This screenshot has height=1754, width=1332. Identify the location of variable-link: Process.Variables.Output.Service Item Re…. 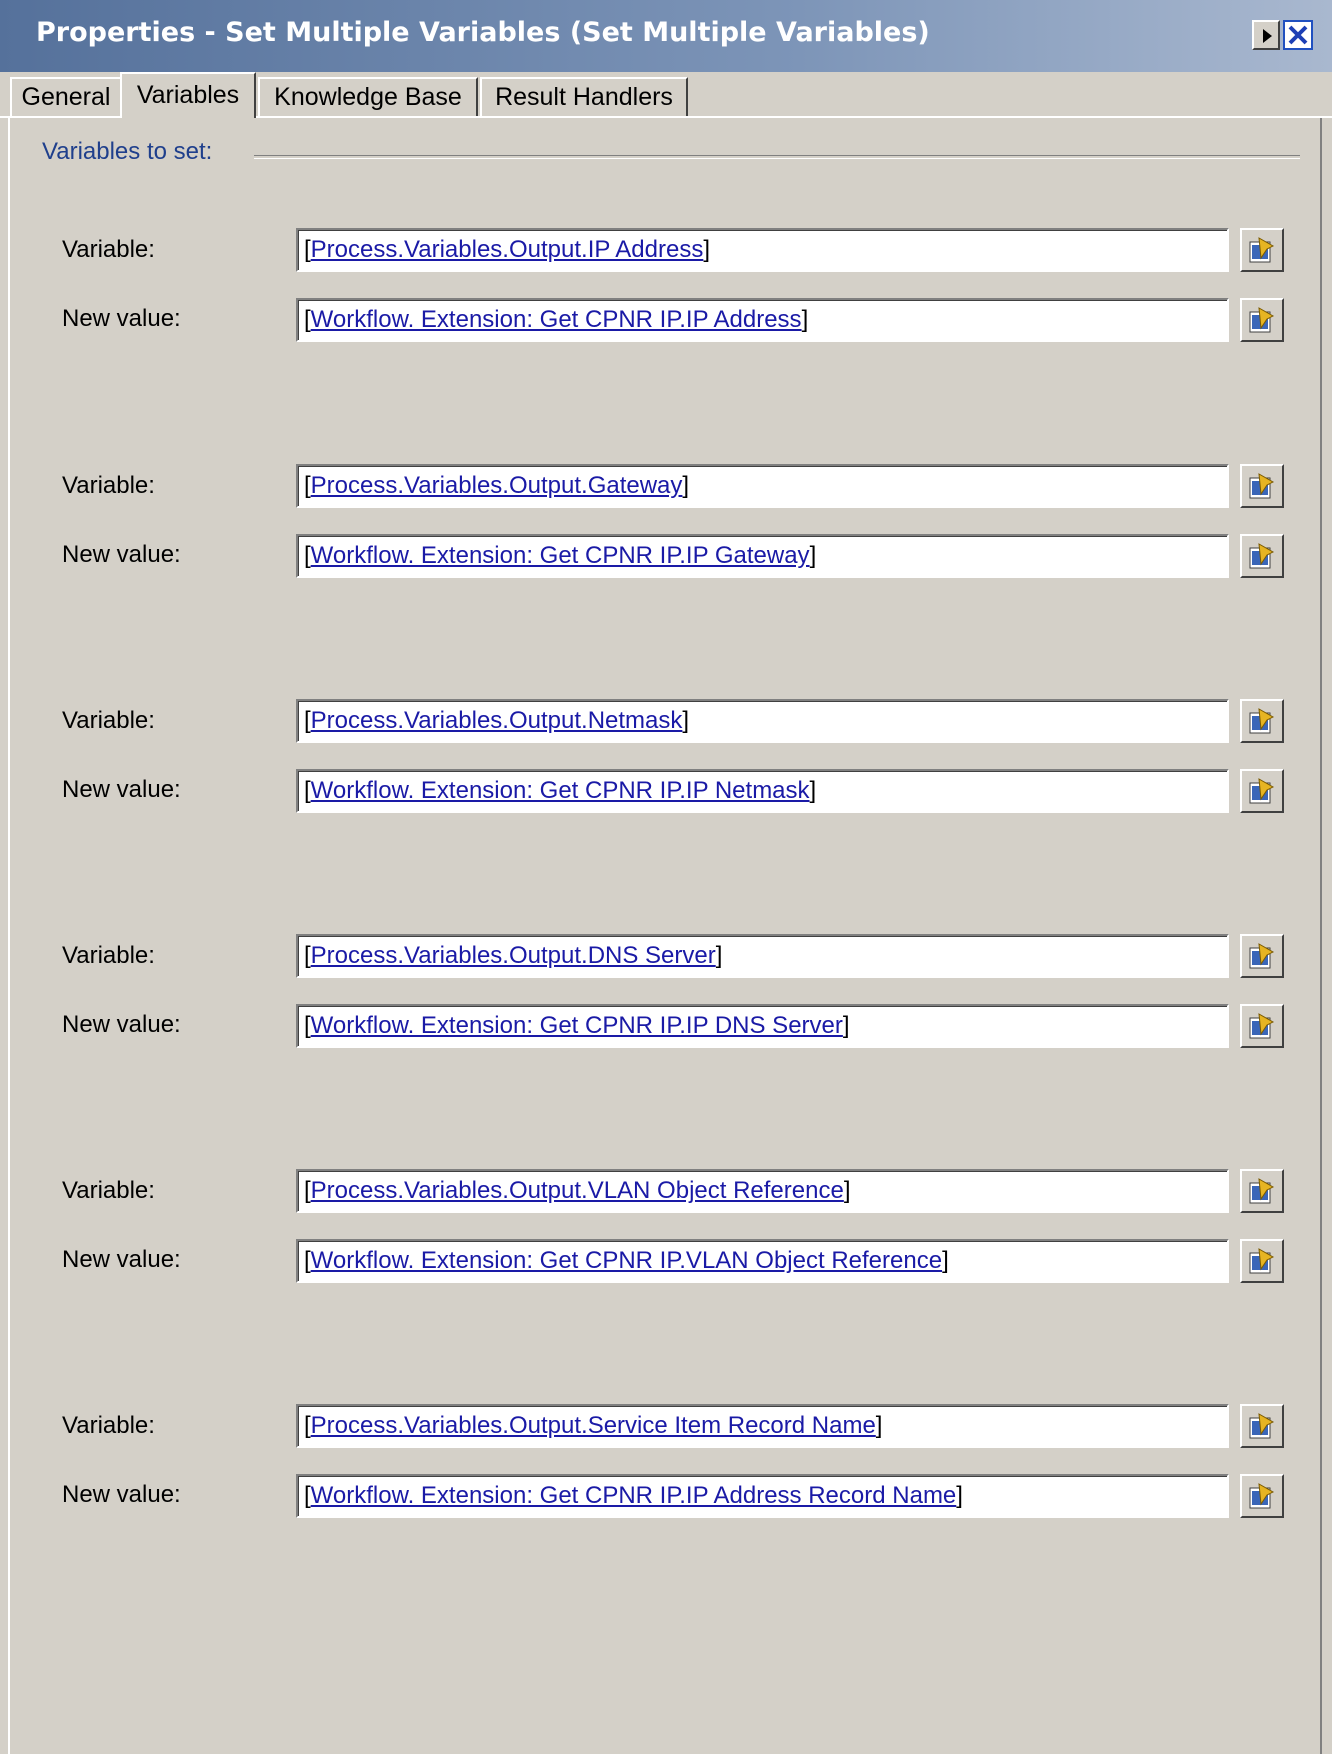
(593, 1425).